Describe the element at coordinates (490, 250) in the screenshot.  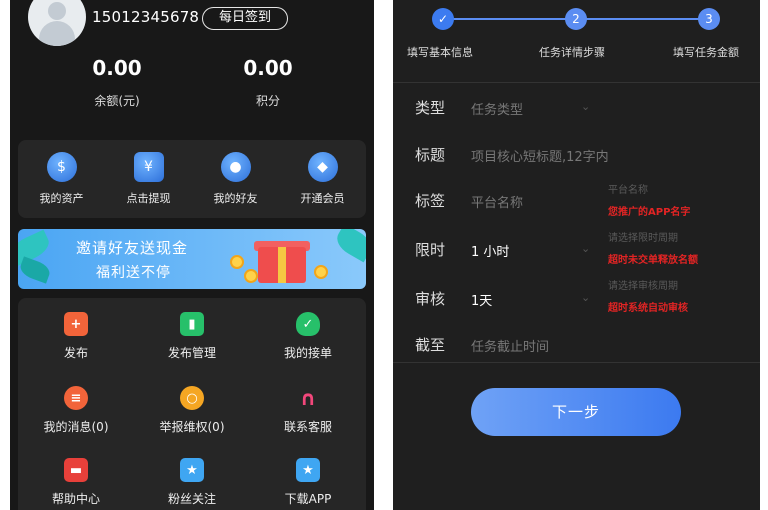
I see `time-limit-select: 1 小时` at that location.